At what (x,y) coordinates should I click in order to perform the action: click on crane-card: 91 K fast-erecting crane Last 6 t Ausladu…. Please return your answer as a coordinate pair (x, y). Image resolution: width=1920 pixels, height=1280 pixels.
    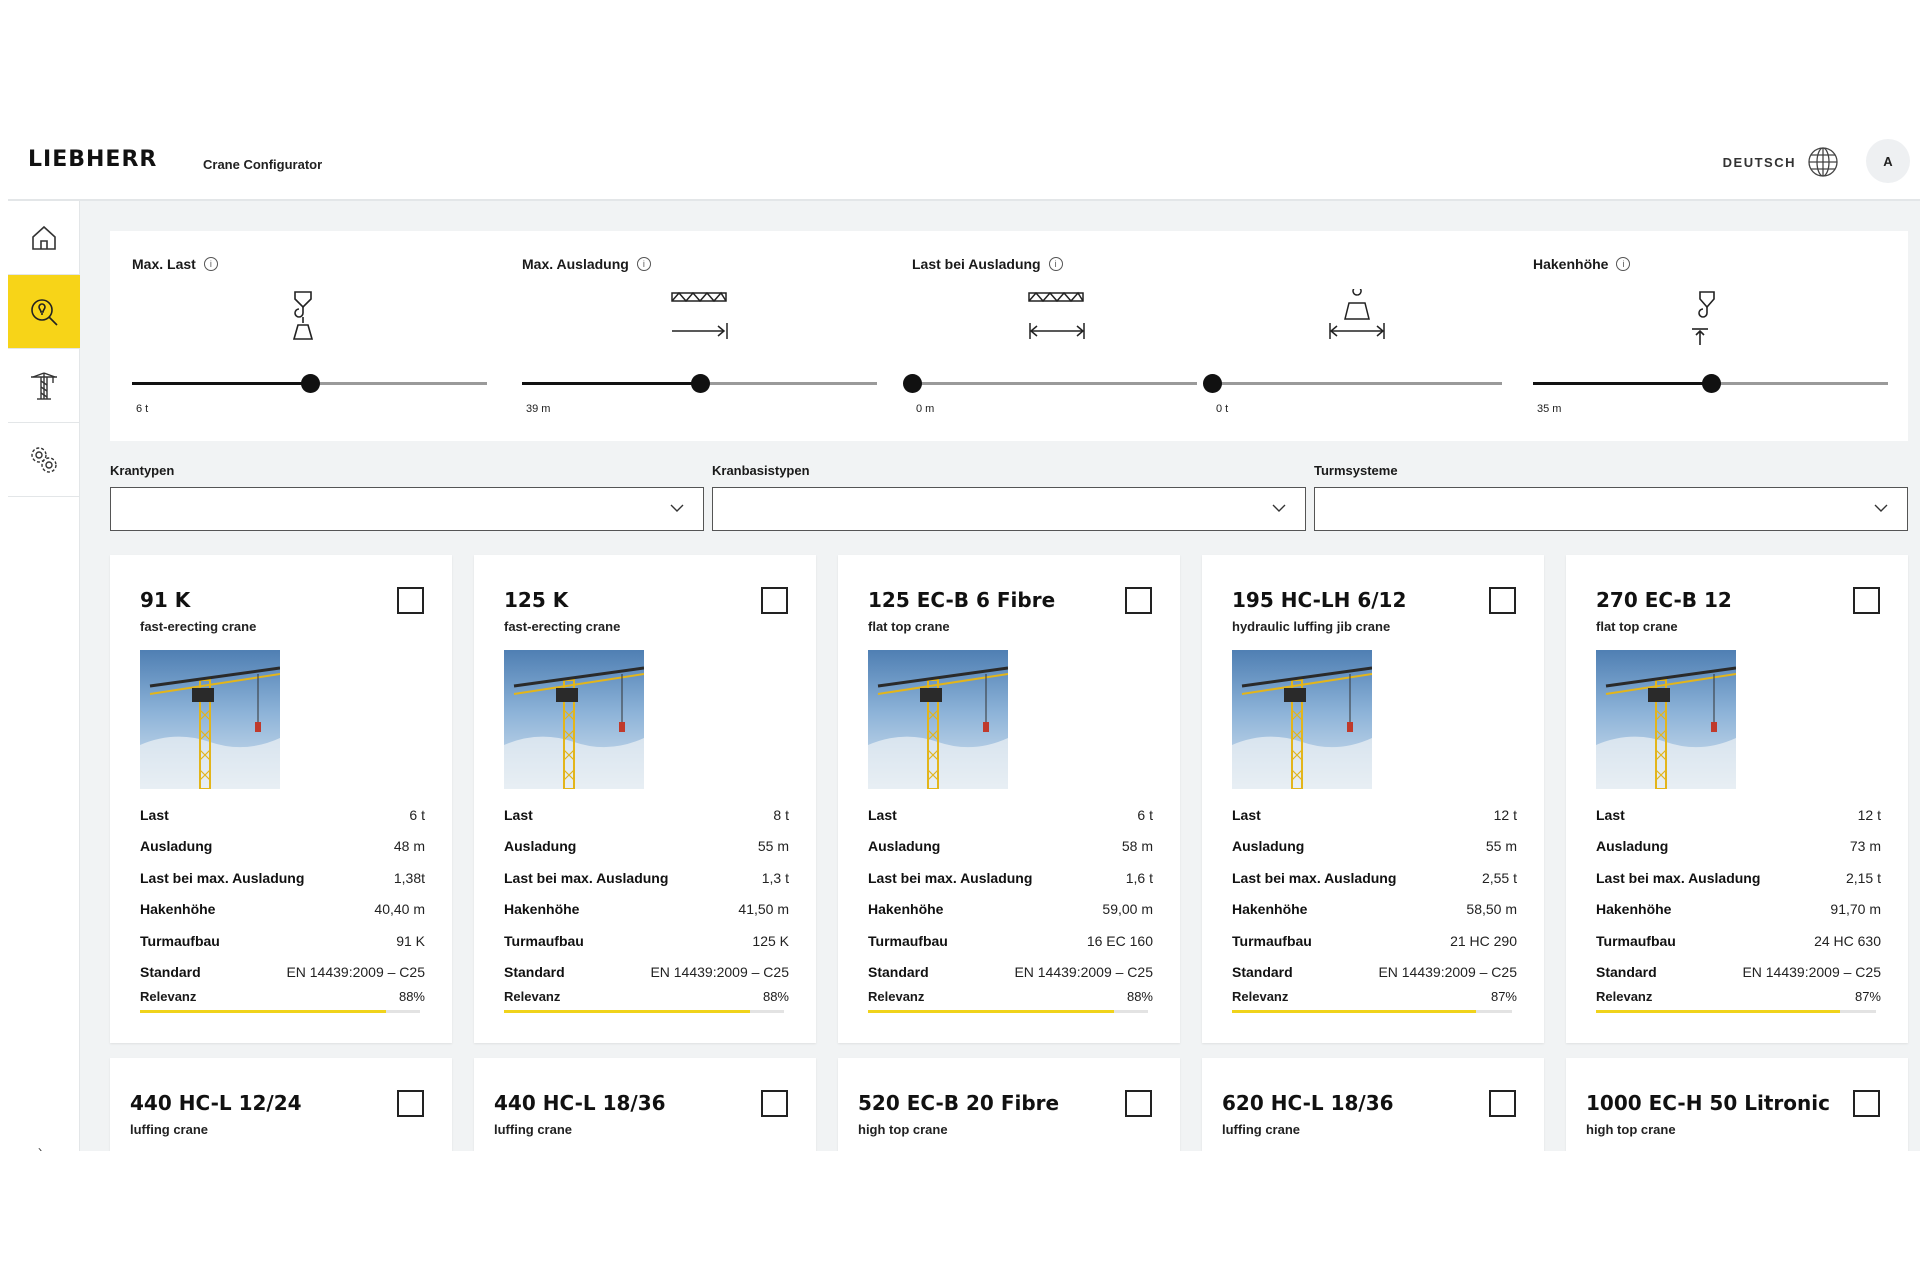
    Looking at the image, I should click on (281, 799).